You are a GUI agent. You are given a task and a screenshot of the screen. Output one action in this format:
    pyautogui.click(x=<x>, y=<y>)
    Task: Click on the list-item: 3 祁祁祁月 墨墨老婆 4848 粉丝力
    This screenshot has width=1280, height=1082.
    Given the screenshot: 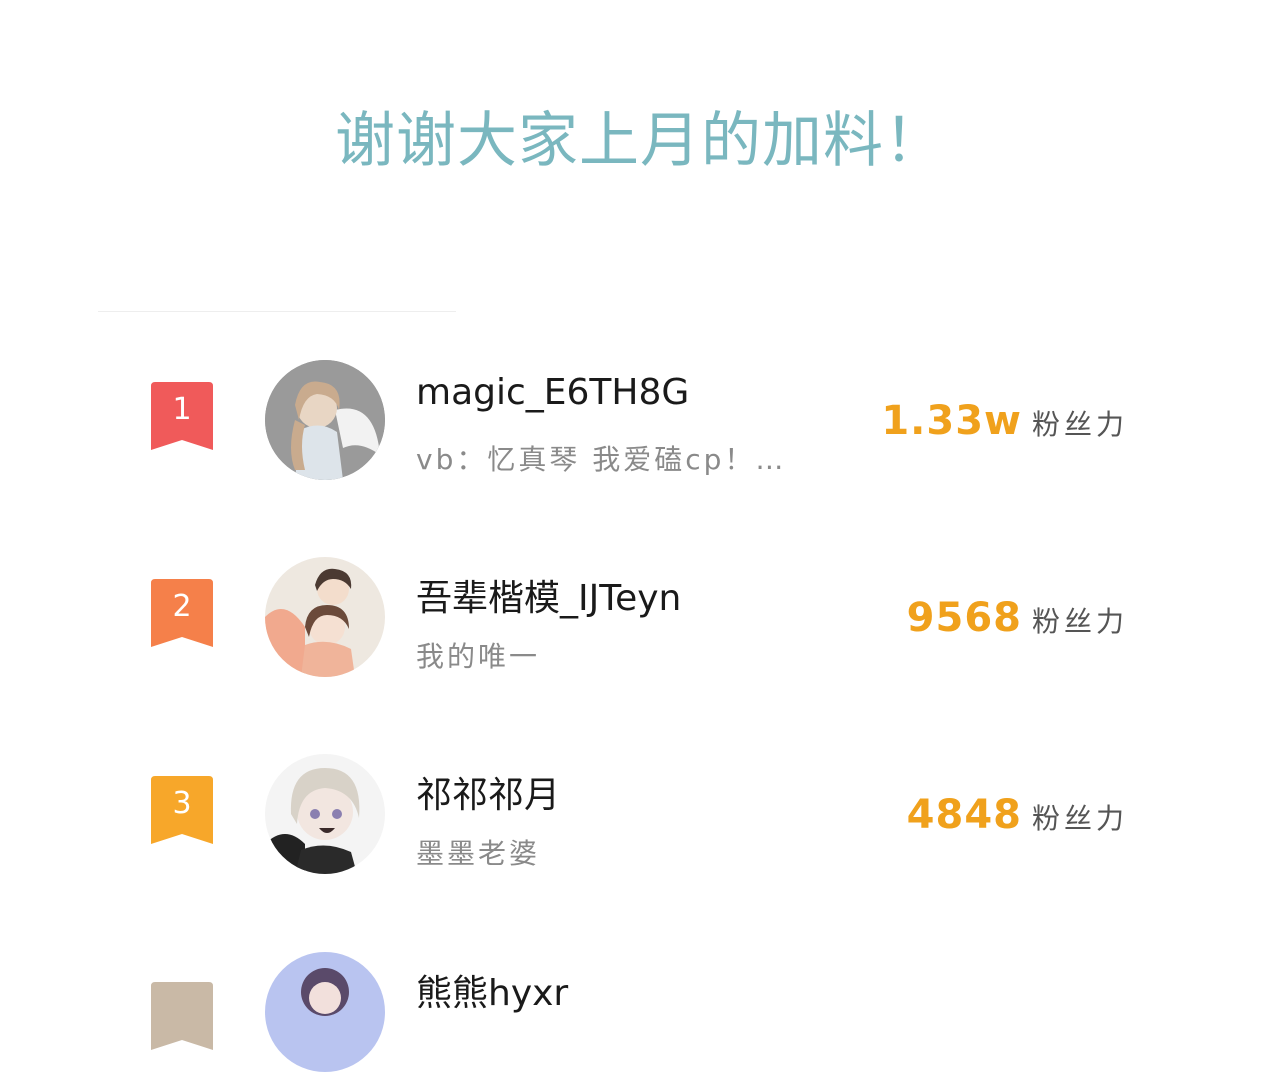 What is the action you would take?
    pyautogui.click(x=640, y=819)
    